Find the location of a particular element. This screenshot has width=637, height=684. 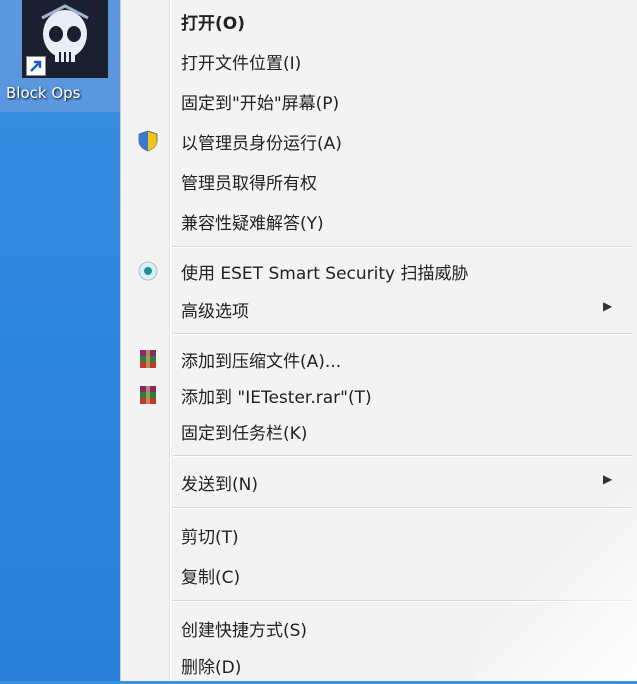

shortcut-arrow-icon is located at coordinates (36, 66).